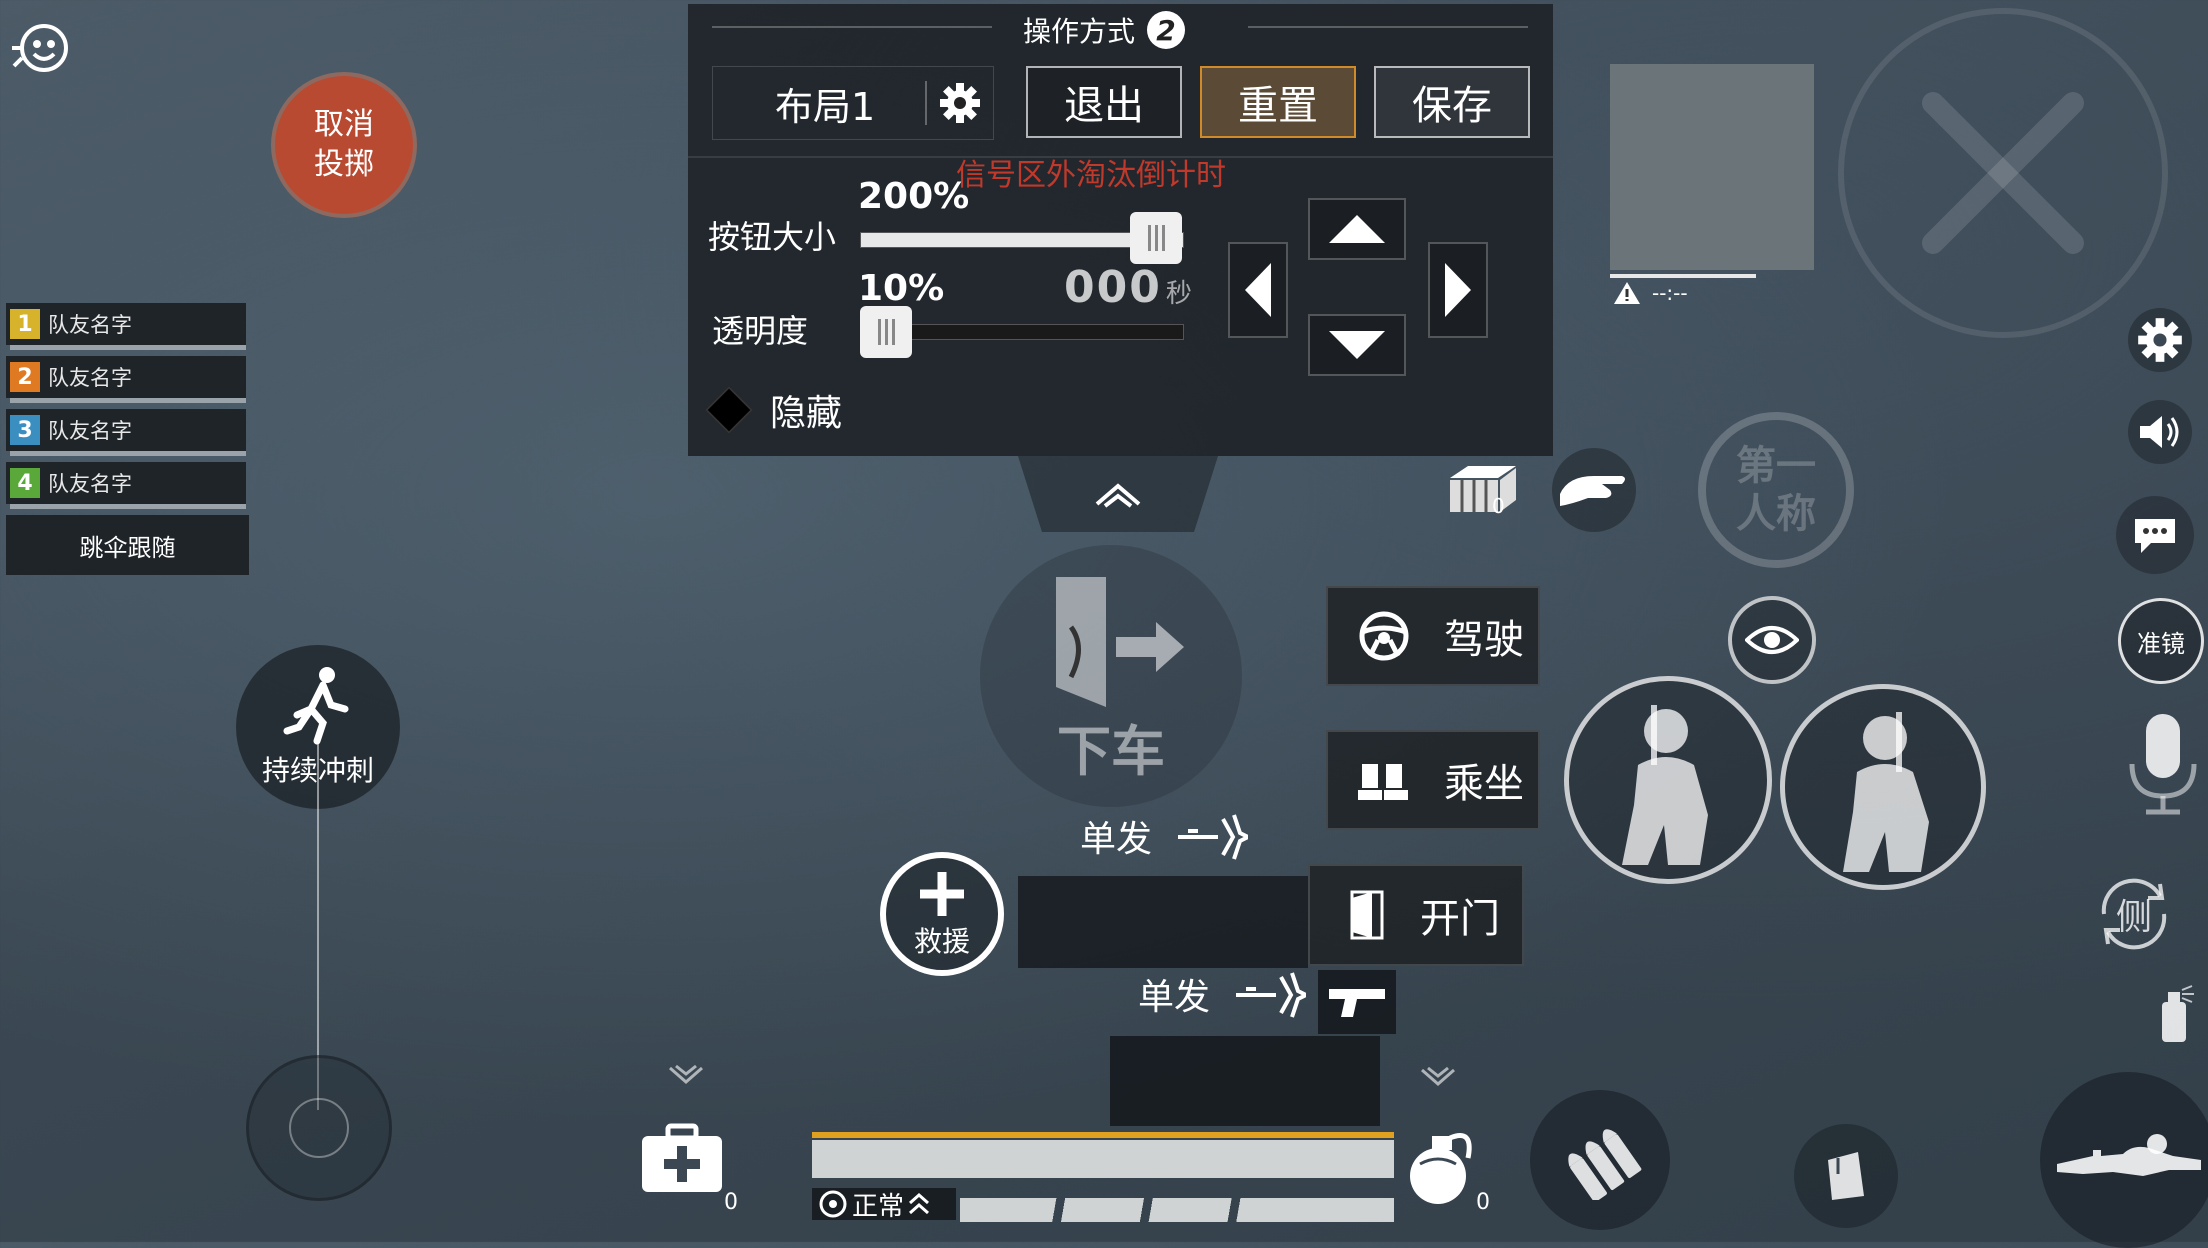 This screenshot has width=2208, height=1248. Describe the element at coordinates (1416, 915) in the screenshot. I see `open-door-button: 开门` at that location.